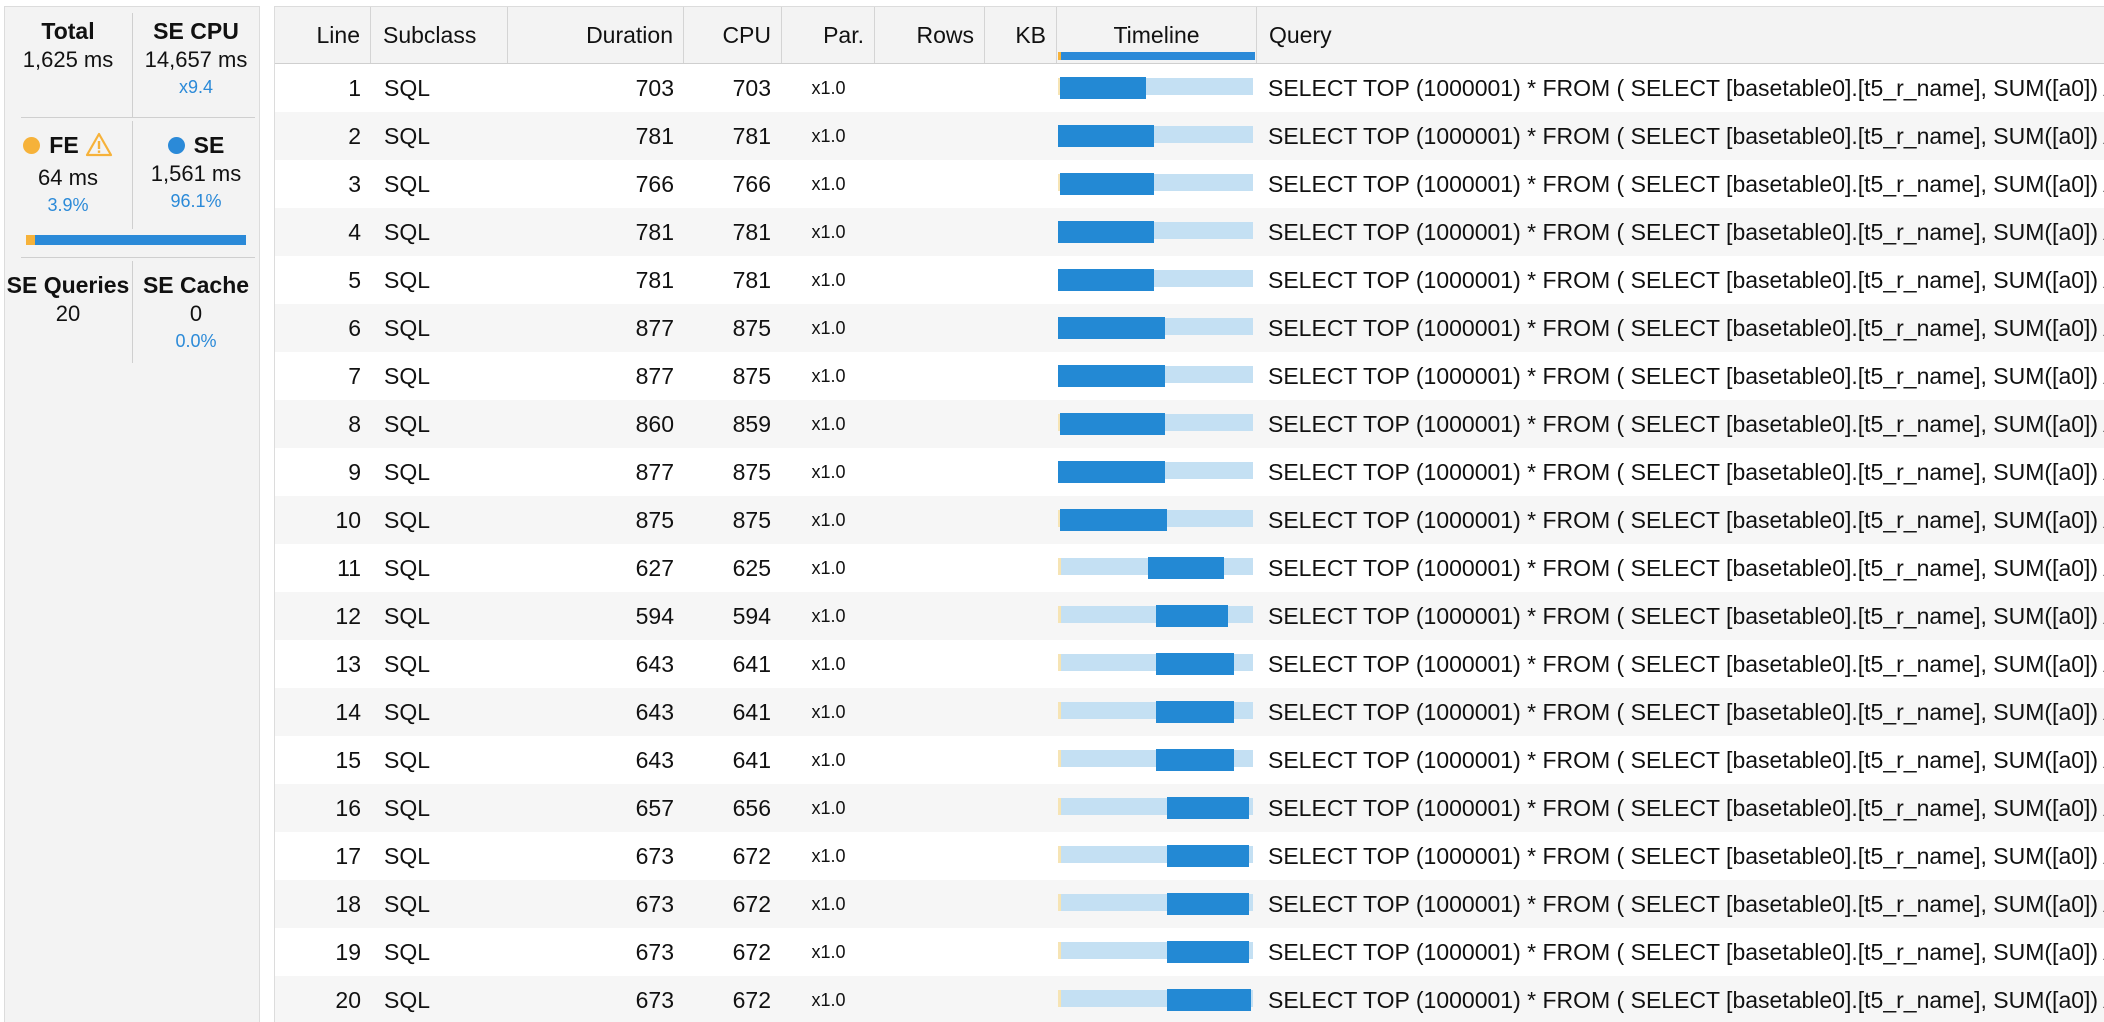 This screenshot has height=1022, width=2104. What do you see at coordinates (68, 300) in the screenshot?
I see `se-queries-metric: SE Queries 20` at bounding box center [68, 300].